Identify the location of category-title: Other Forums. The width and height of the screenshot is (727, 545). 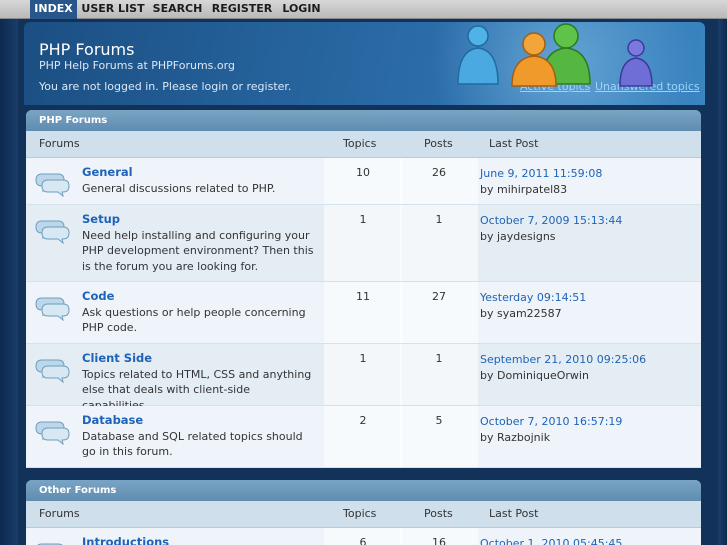
(363, 490).